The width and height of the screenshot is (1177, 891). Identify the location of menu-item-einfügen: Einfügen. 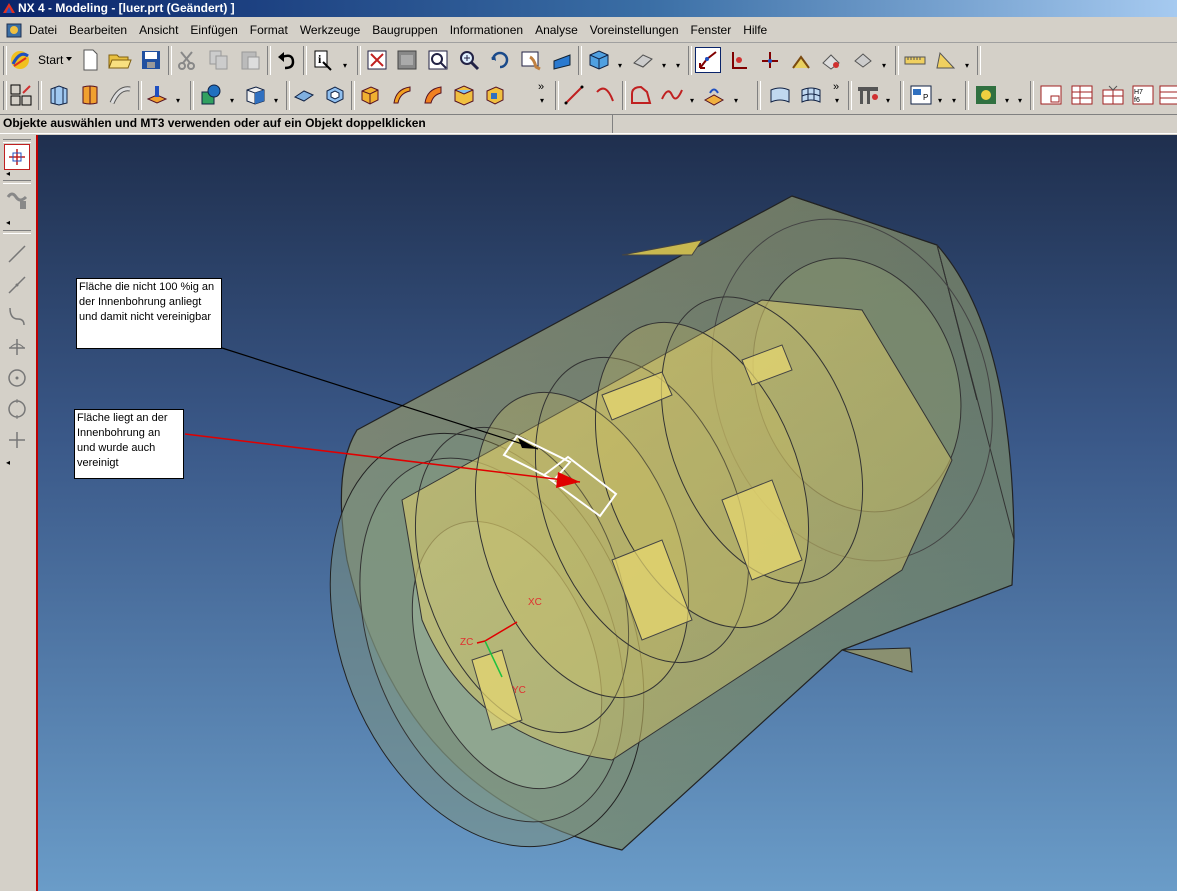
(213, 30).